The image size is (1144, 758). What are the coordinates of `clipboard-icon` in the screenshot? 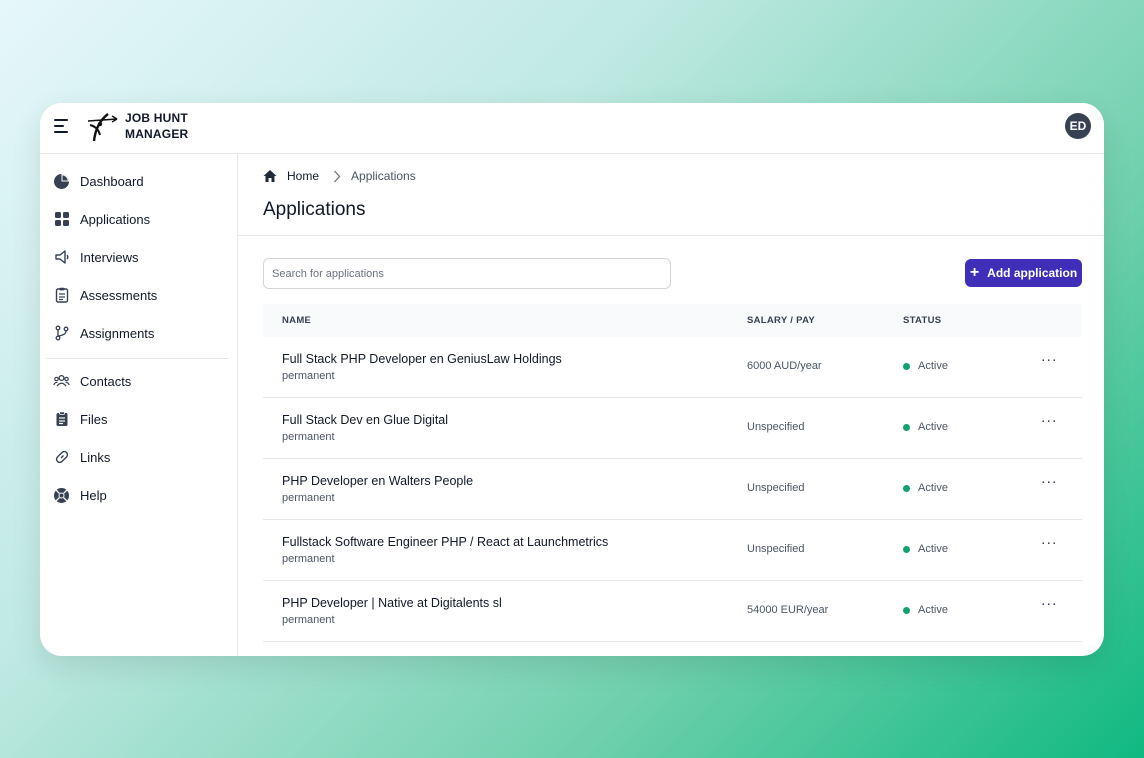 It's located at (61, 419).